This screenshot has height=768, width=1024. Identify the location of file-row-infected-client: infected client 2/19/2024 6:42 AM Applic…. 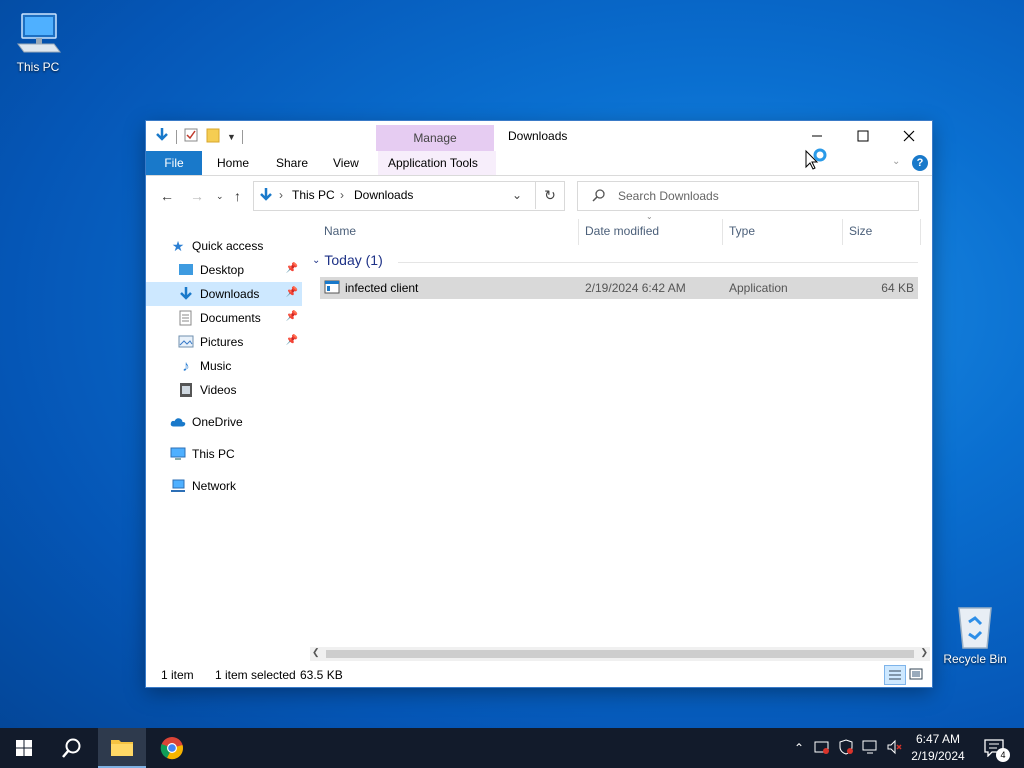
(619, 288).